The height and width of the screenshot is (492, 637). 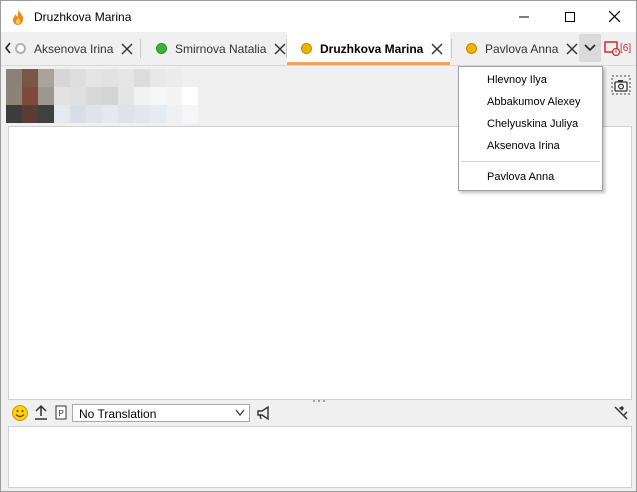 I want to click on menu-item: Aksenova Irina, so click(x=530, y=147).